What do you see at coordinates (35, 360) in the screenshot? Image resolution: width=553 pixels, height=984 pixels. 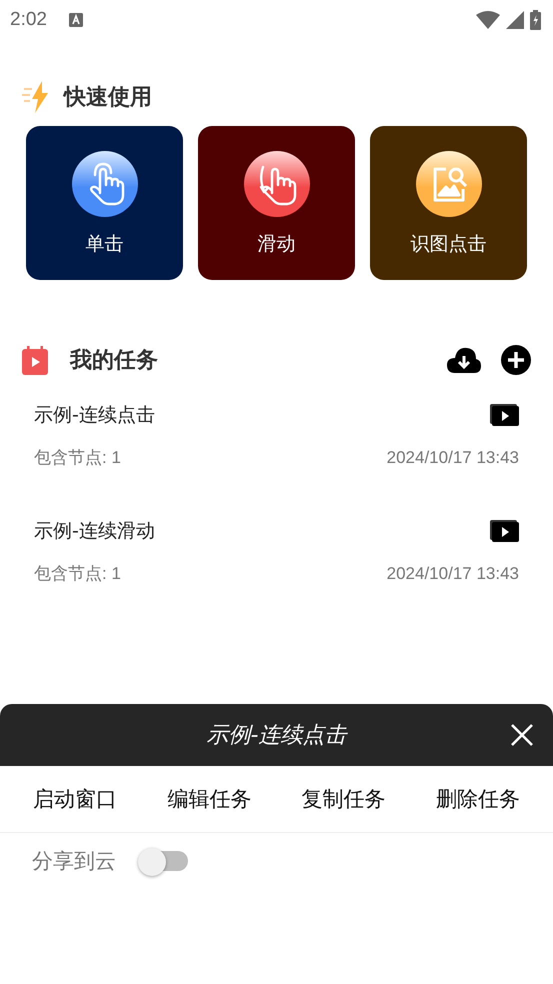 I see `calendar-play-icon` at bounding box center [35, 360].